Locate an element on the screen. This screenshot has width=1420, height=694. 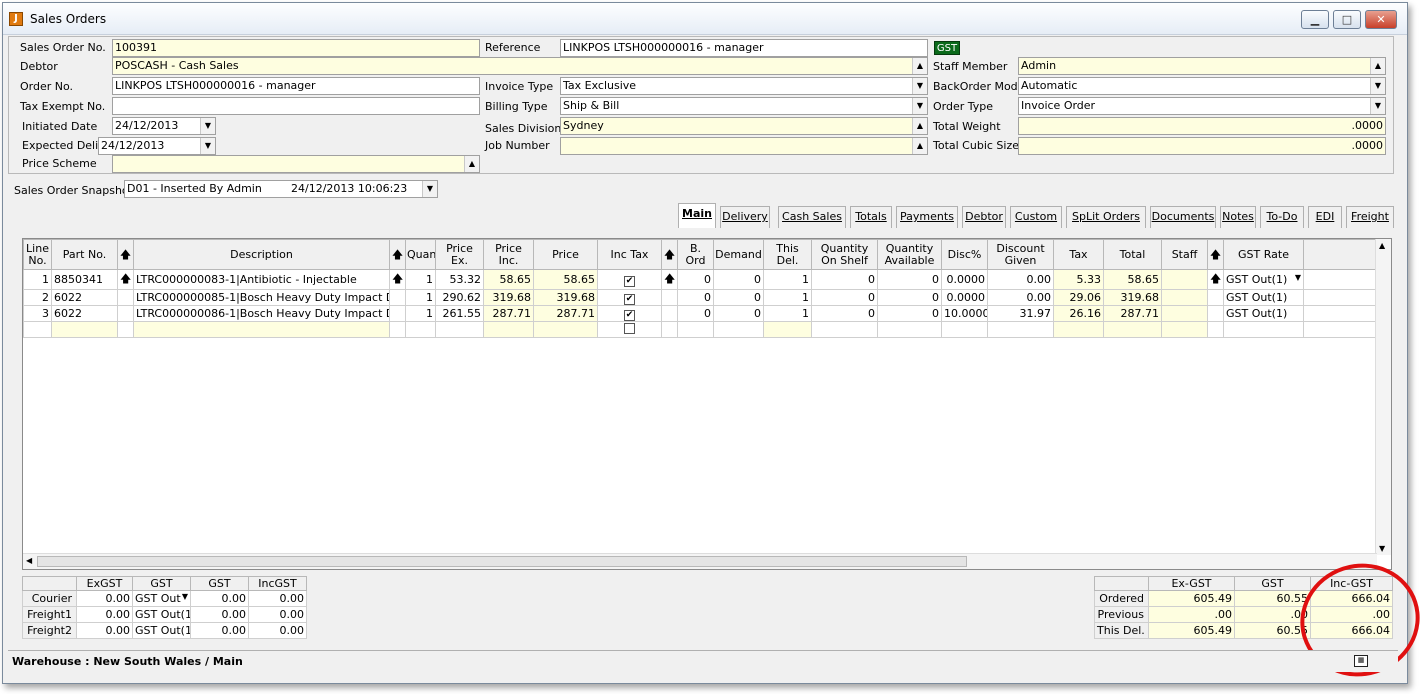
calculator-icon: ▦ is located at coordinates (1361, 661).